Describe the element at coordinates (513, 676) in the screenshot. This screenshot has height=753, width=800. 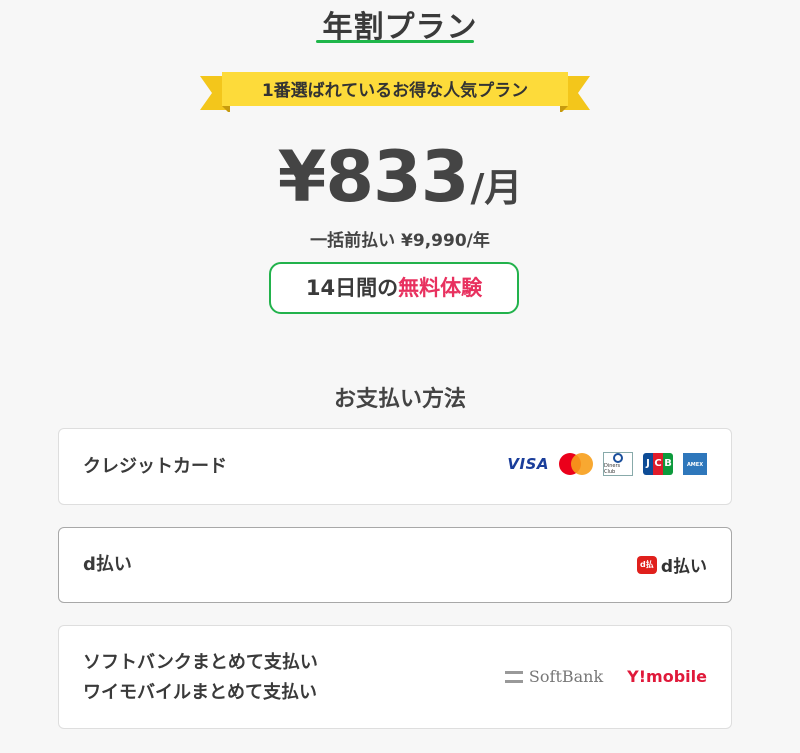
I see `softbank-bars-icon` at that location.